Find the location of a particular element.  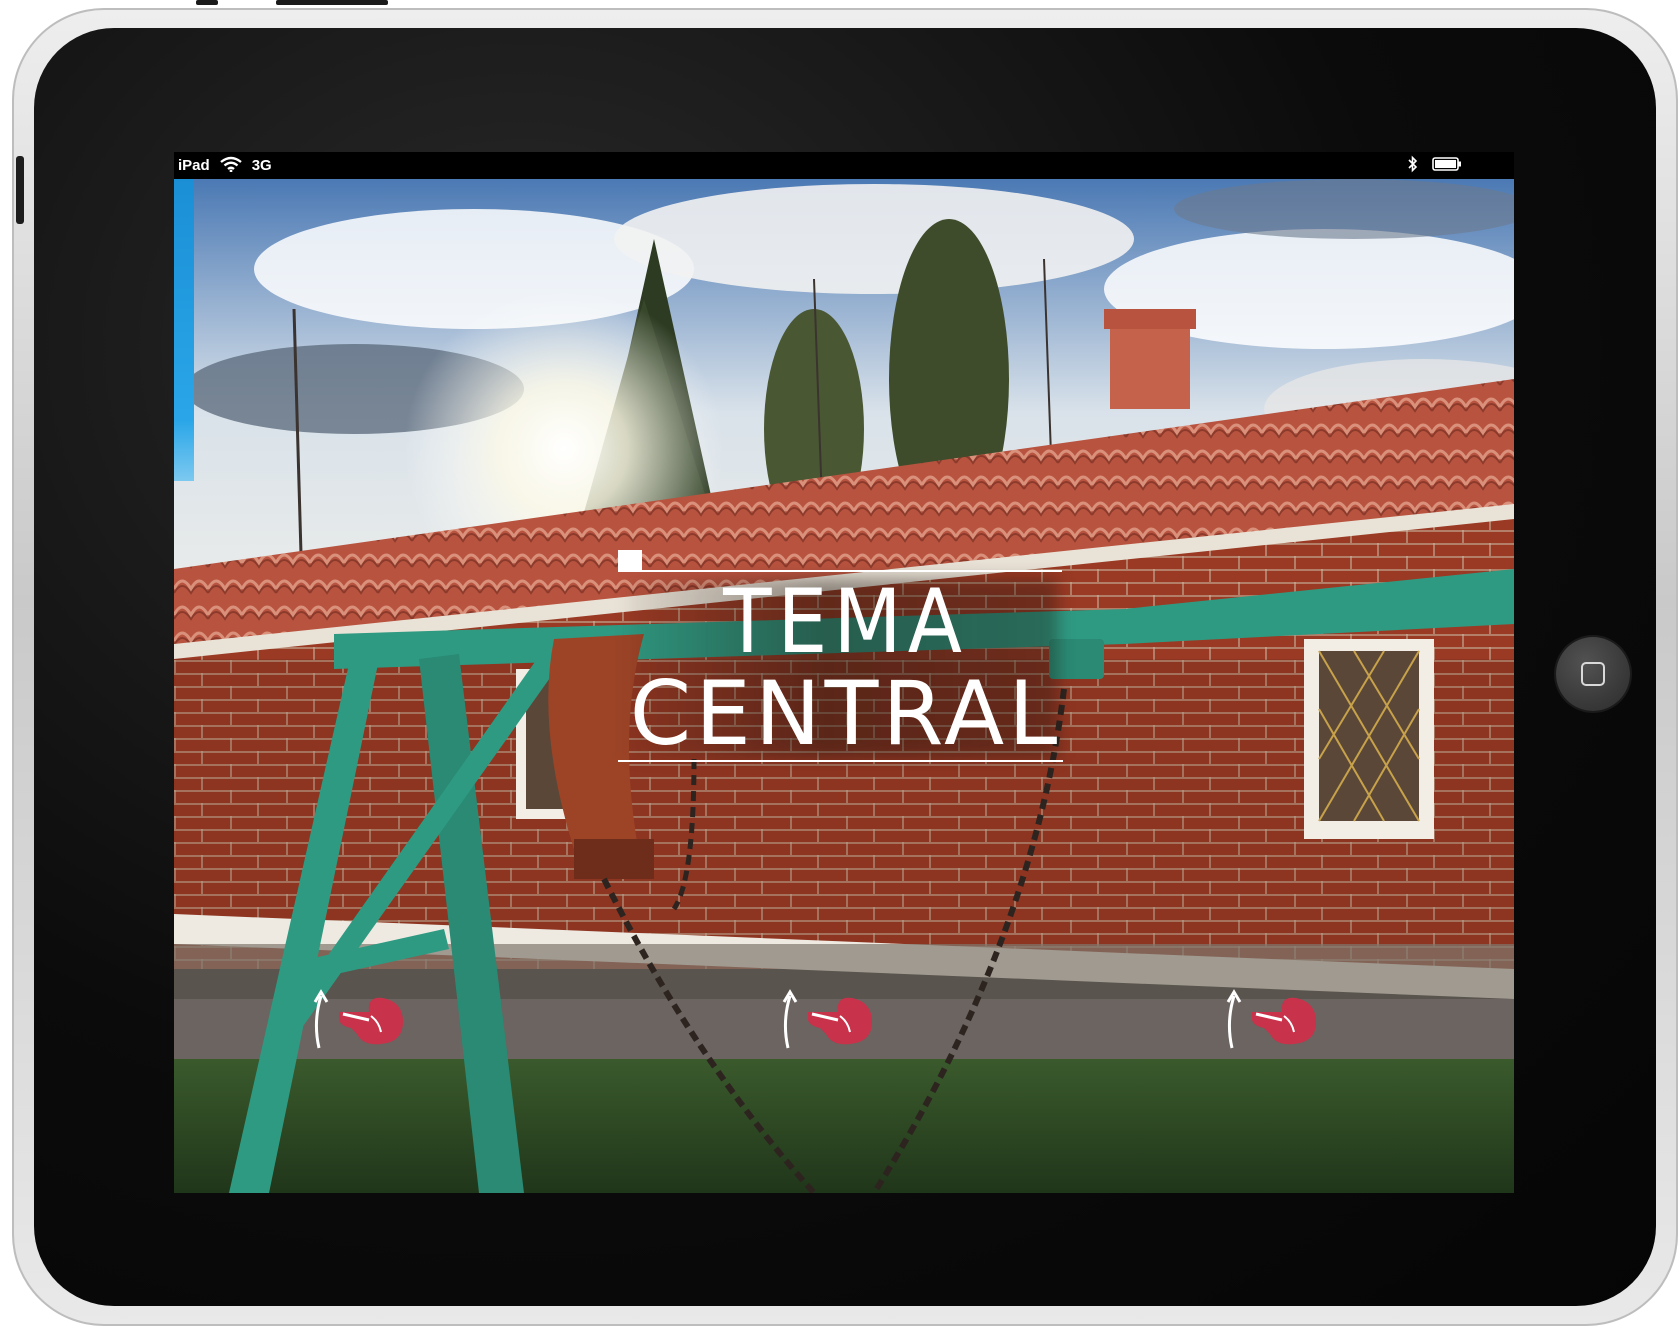

home-button is located at coordinates (1593, 674).